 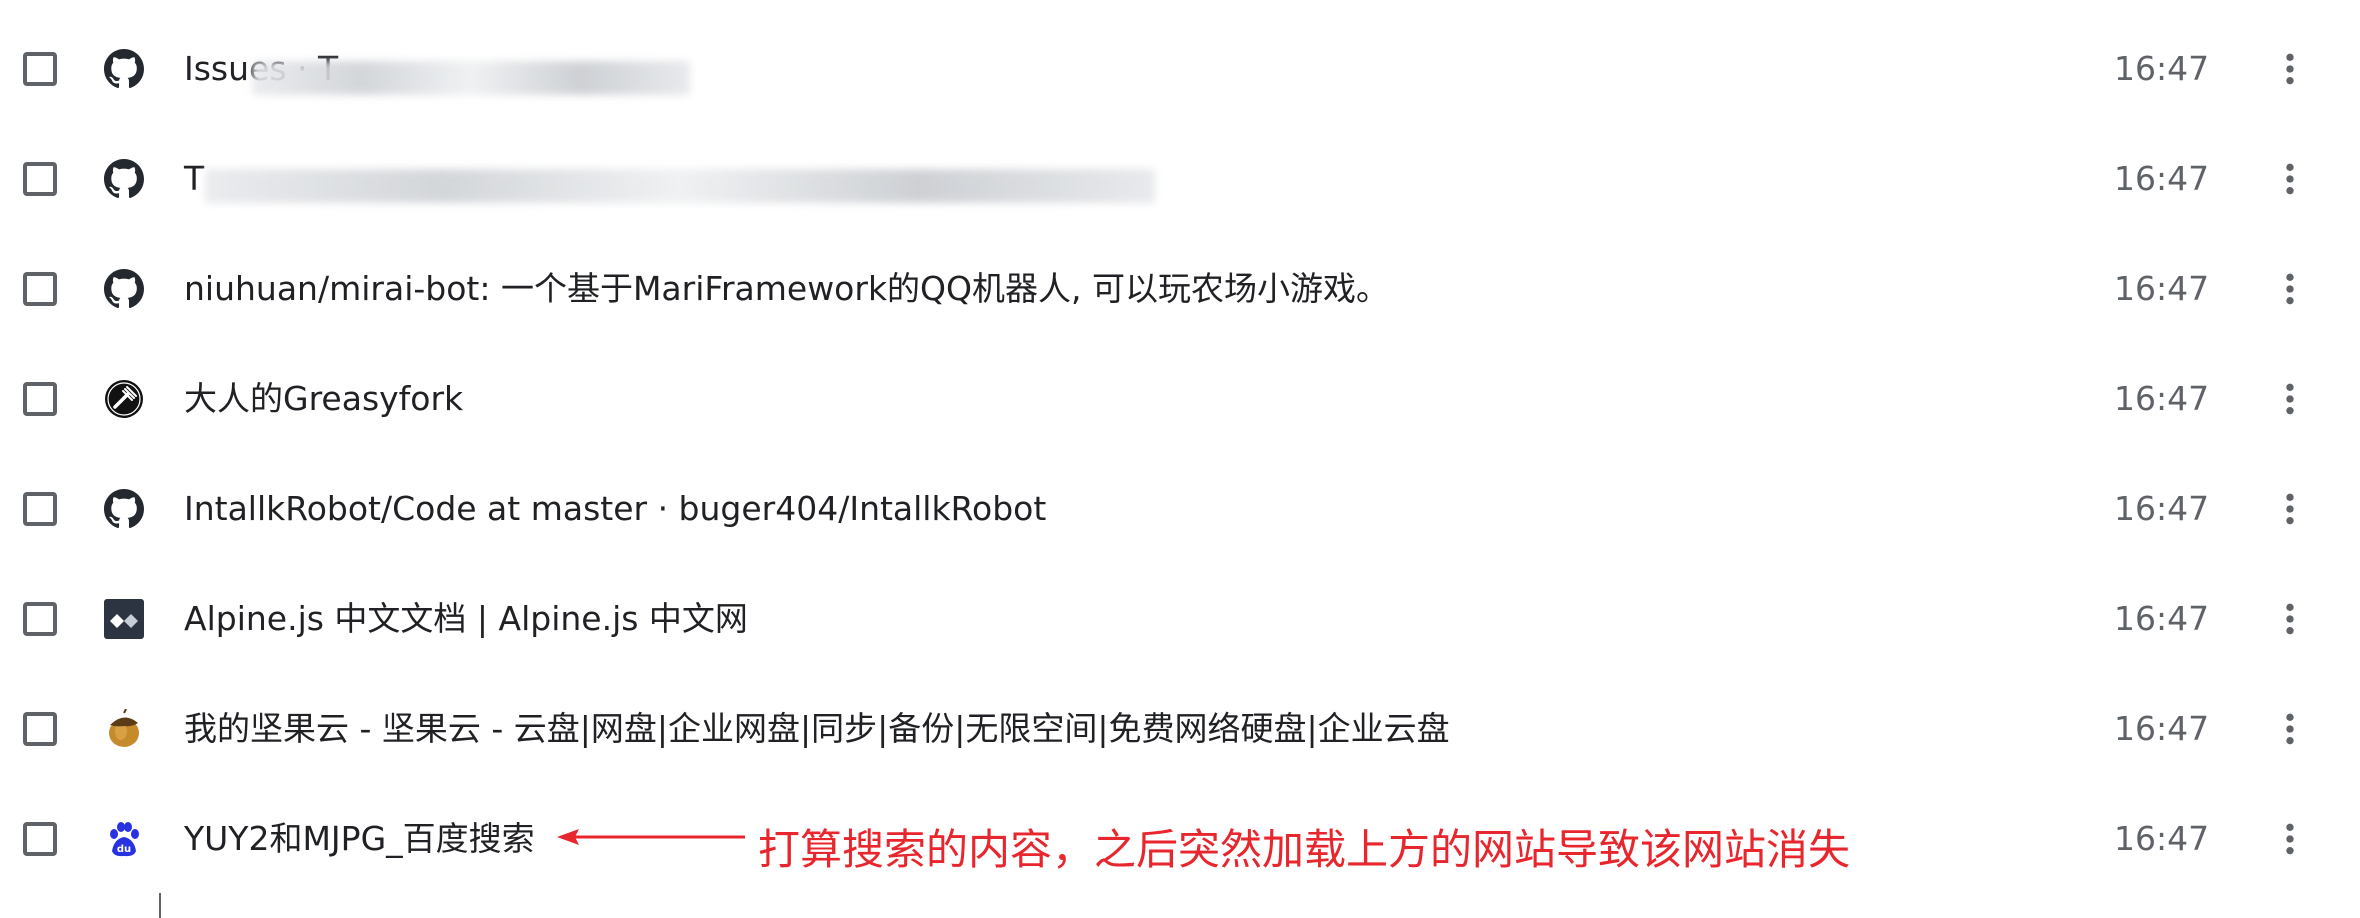 What do you see at coordinates (1180, 71) in the screenshot?
I see `history-item: Issues · T 16:47` at bounding box center [1180, 71].